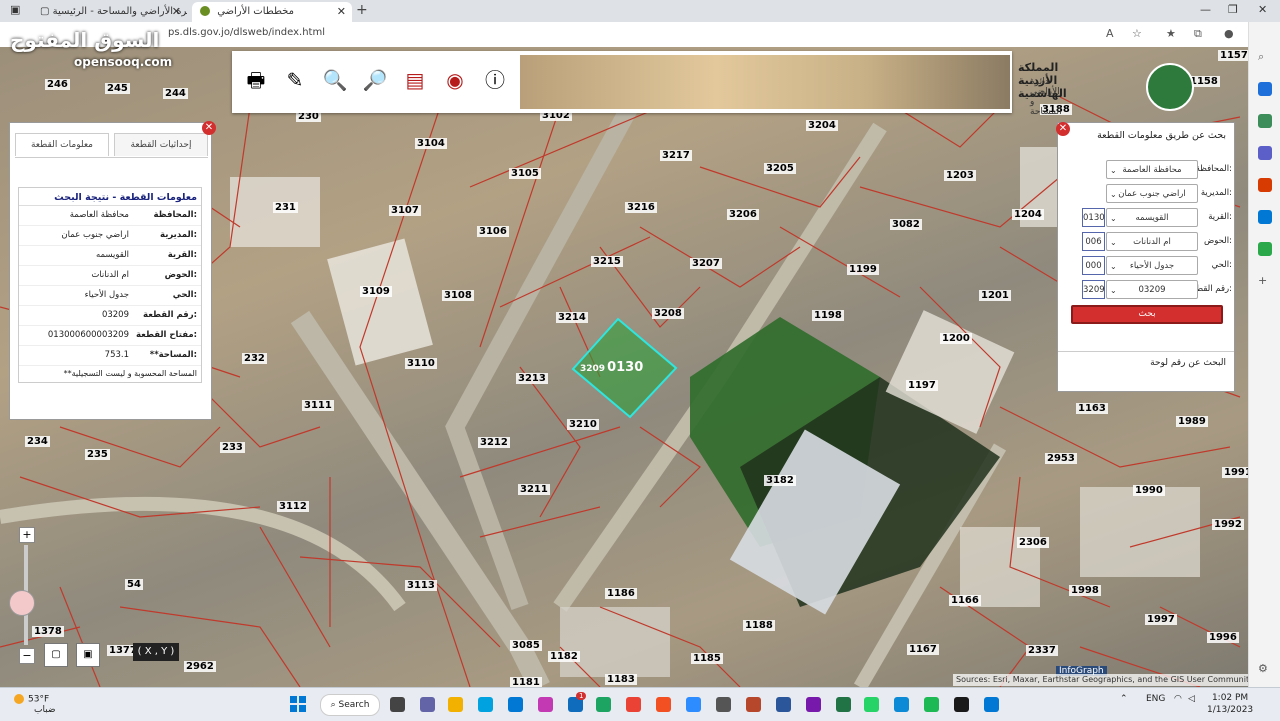  What do you see at coordinates (209, 128) in the screenshot?
I see `close-left-panel-button: ✕` at bounding box center [209, 128].